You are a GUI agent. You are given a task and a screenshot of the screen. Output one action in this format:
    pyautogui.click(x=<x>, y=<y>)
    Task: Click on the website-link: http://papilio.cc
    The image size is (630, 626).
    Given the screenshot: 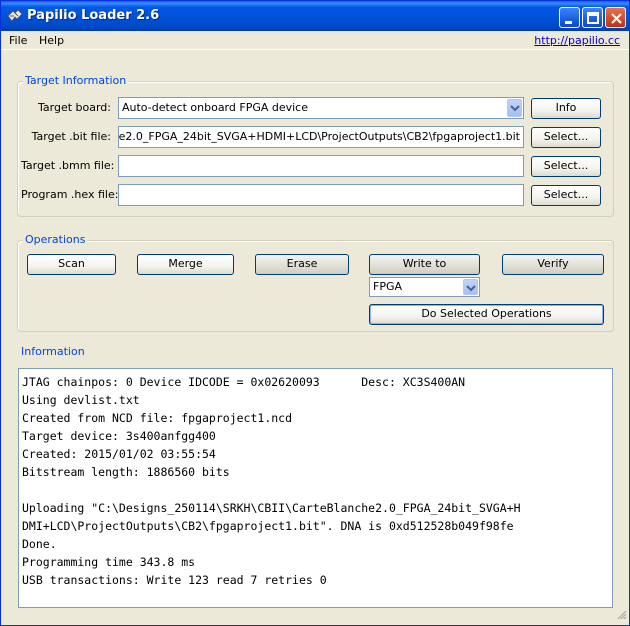 What is the action you would take?
    pyautogui.click(x=577, y=40)
    